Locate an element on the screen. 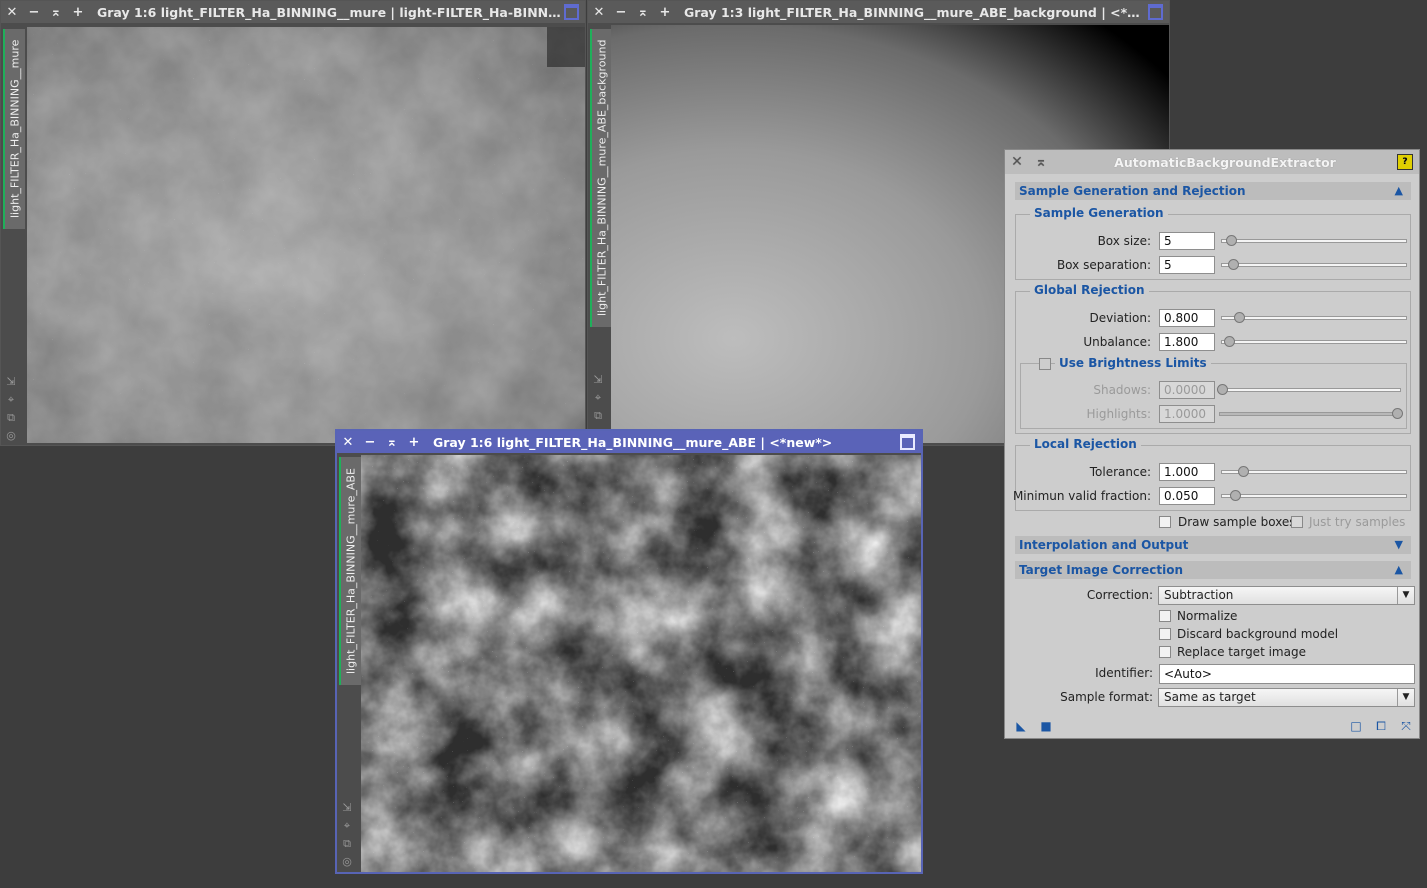  replace-target-label: Replace target image is located at coordinates (1241, 652).